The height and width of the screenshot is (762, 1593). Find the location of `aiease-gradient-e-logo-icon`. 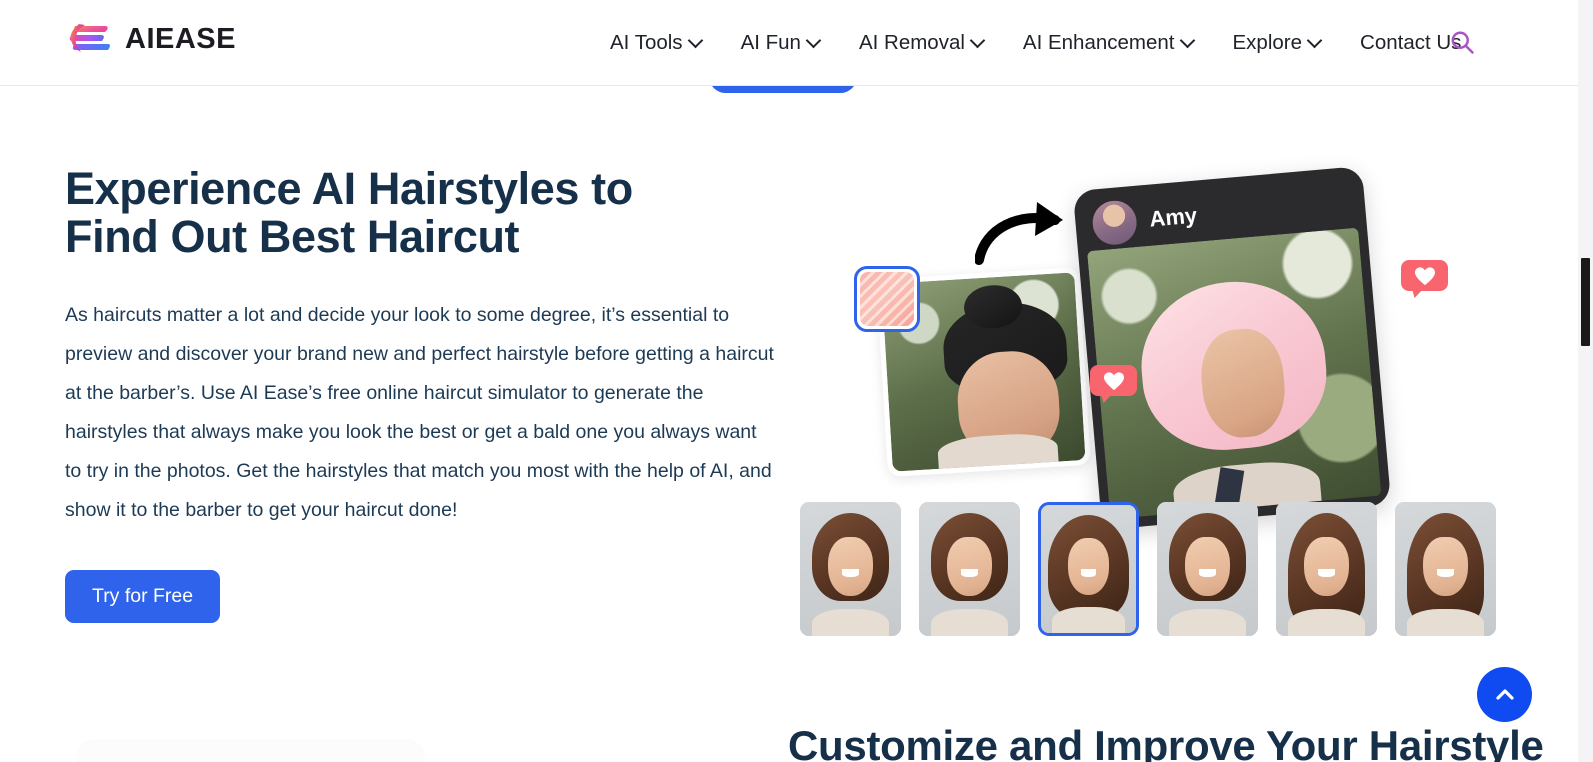

aiease-gradient-e-logo-icon is located at coordinates (89, 38).